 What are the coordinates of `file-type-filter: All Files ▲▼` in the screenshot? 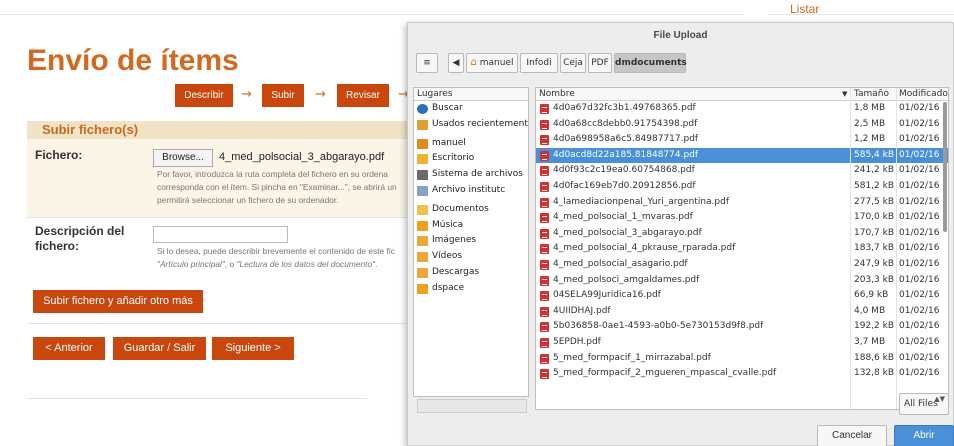 It's located at (924, 404).